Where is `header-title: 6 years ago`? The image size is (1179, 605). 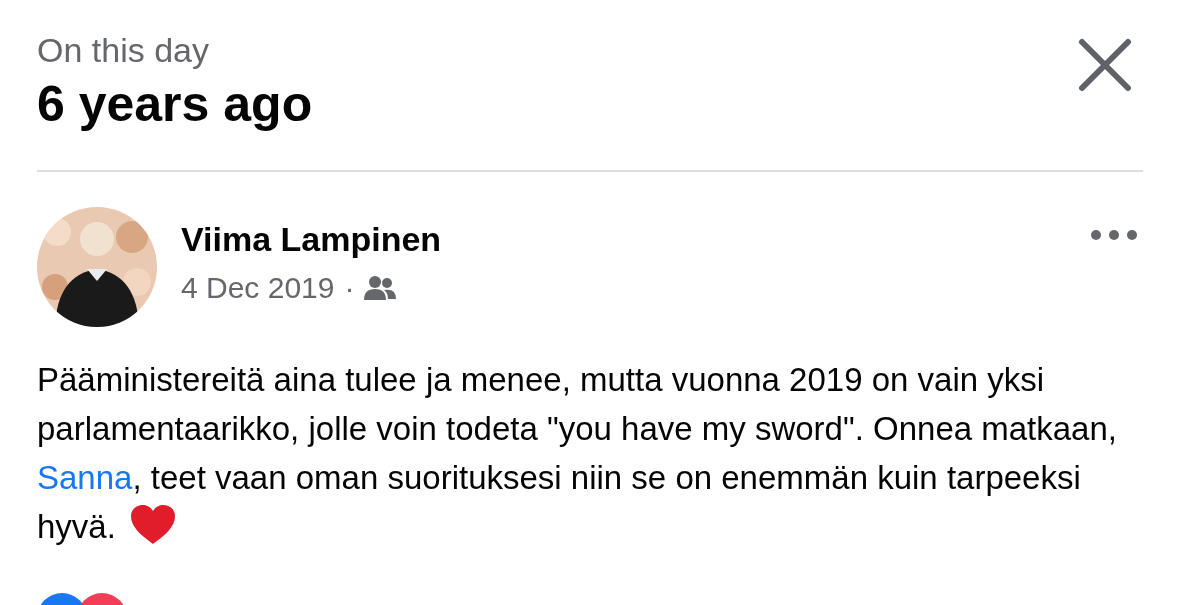 header-title: 6 years ago is located at coordinates (175, 104).